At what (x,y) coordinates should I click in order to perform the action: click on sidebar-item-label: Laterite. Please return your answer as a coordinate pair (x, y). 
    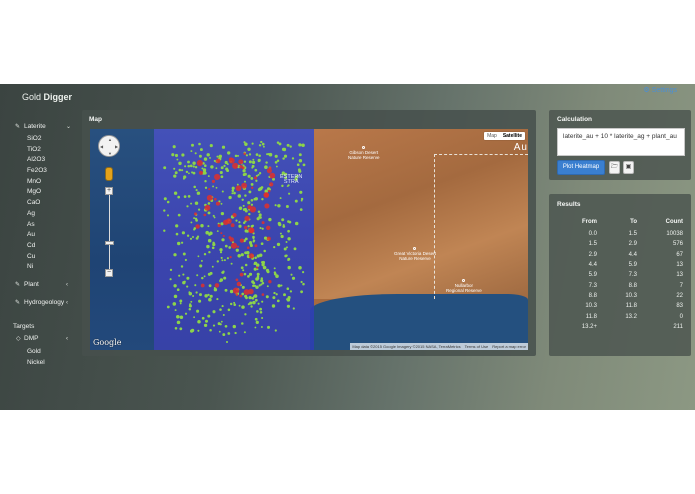
    Looking at the image, I should click on (35, 126).